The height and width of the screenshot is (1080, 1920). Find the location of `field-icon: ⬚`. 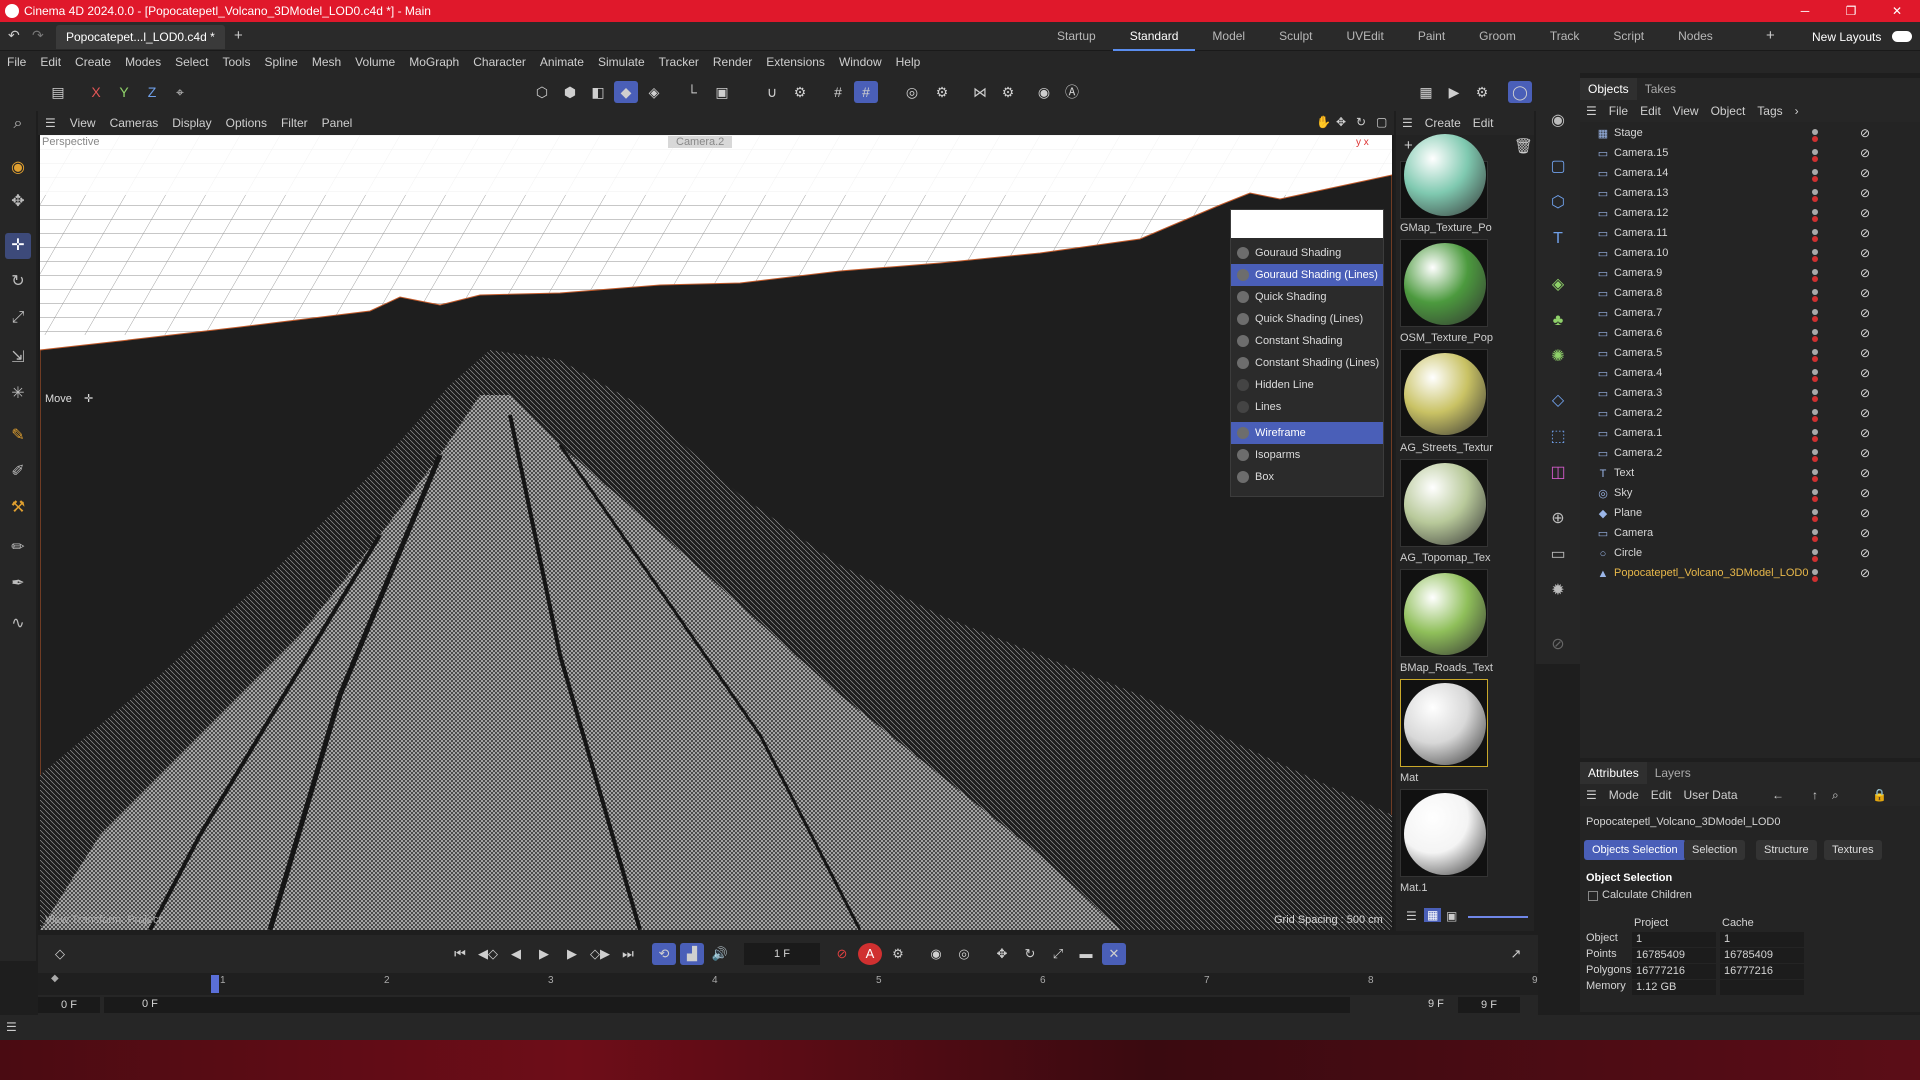

field-icon: ⬚ is located at coordinates (1558, 437).